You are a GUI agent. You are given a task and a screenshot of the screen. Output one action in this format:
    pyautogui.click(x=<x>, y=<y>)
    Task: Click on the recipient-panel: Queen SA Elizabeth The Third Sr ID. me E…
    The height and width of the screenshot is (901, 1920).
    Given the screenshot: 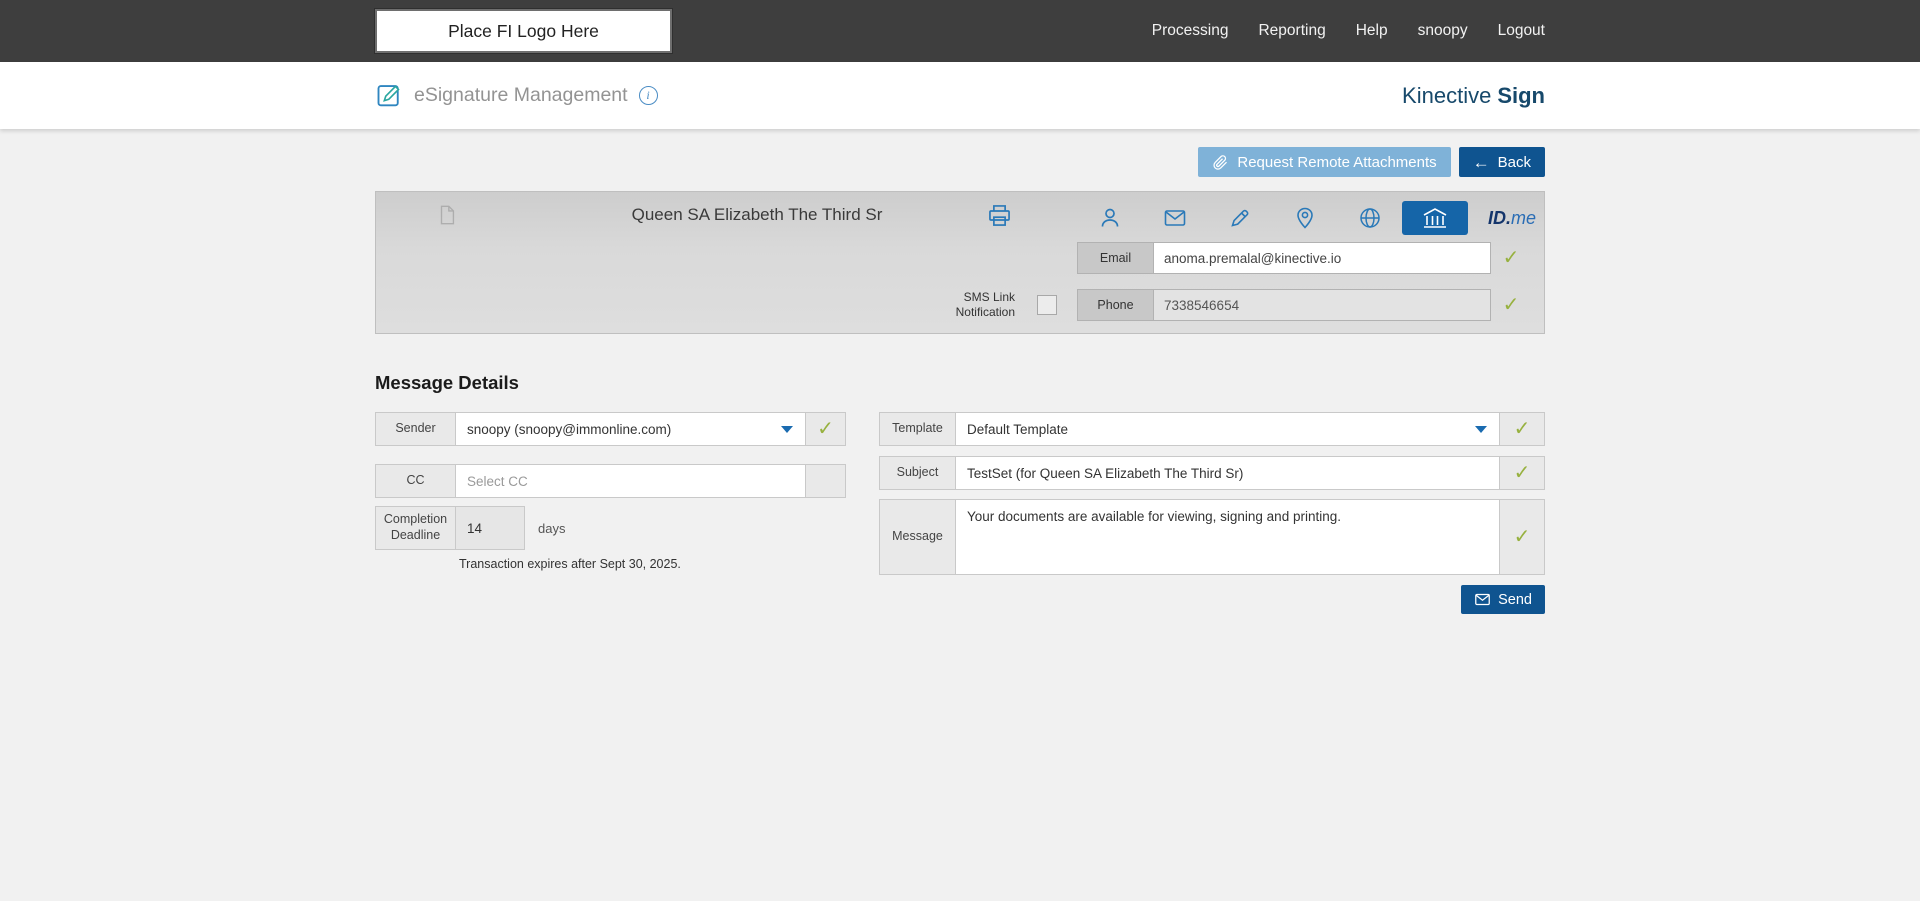 What is the action you would take?
    pyautogui.click(x=960, y=262)
    